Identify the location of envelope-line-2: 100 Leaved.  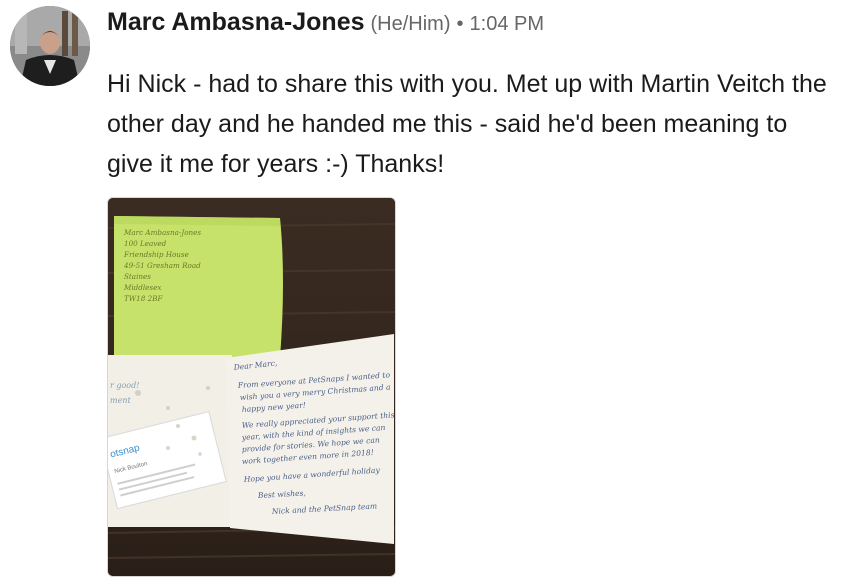
(145, 243).